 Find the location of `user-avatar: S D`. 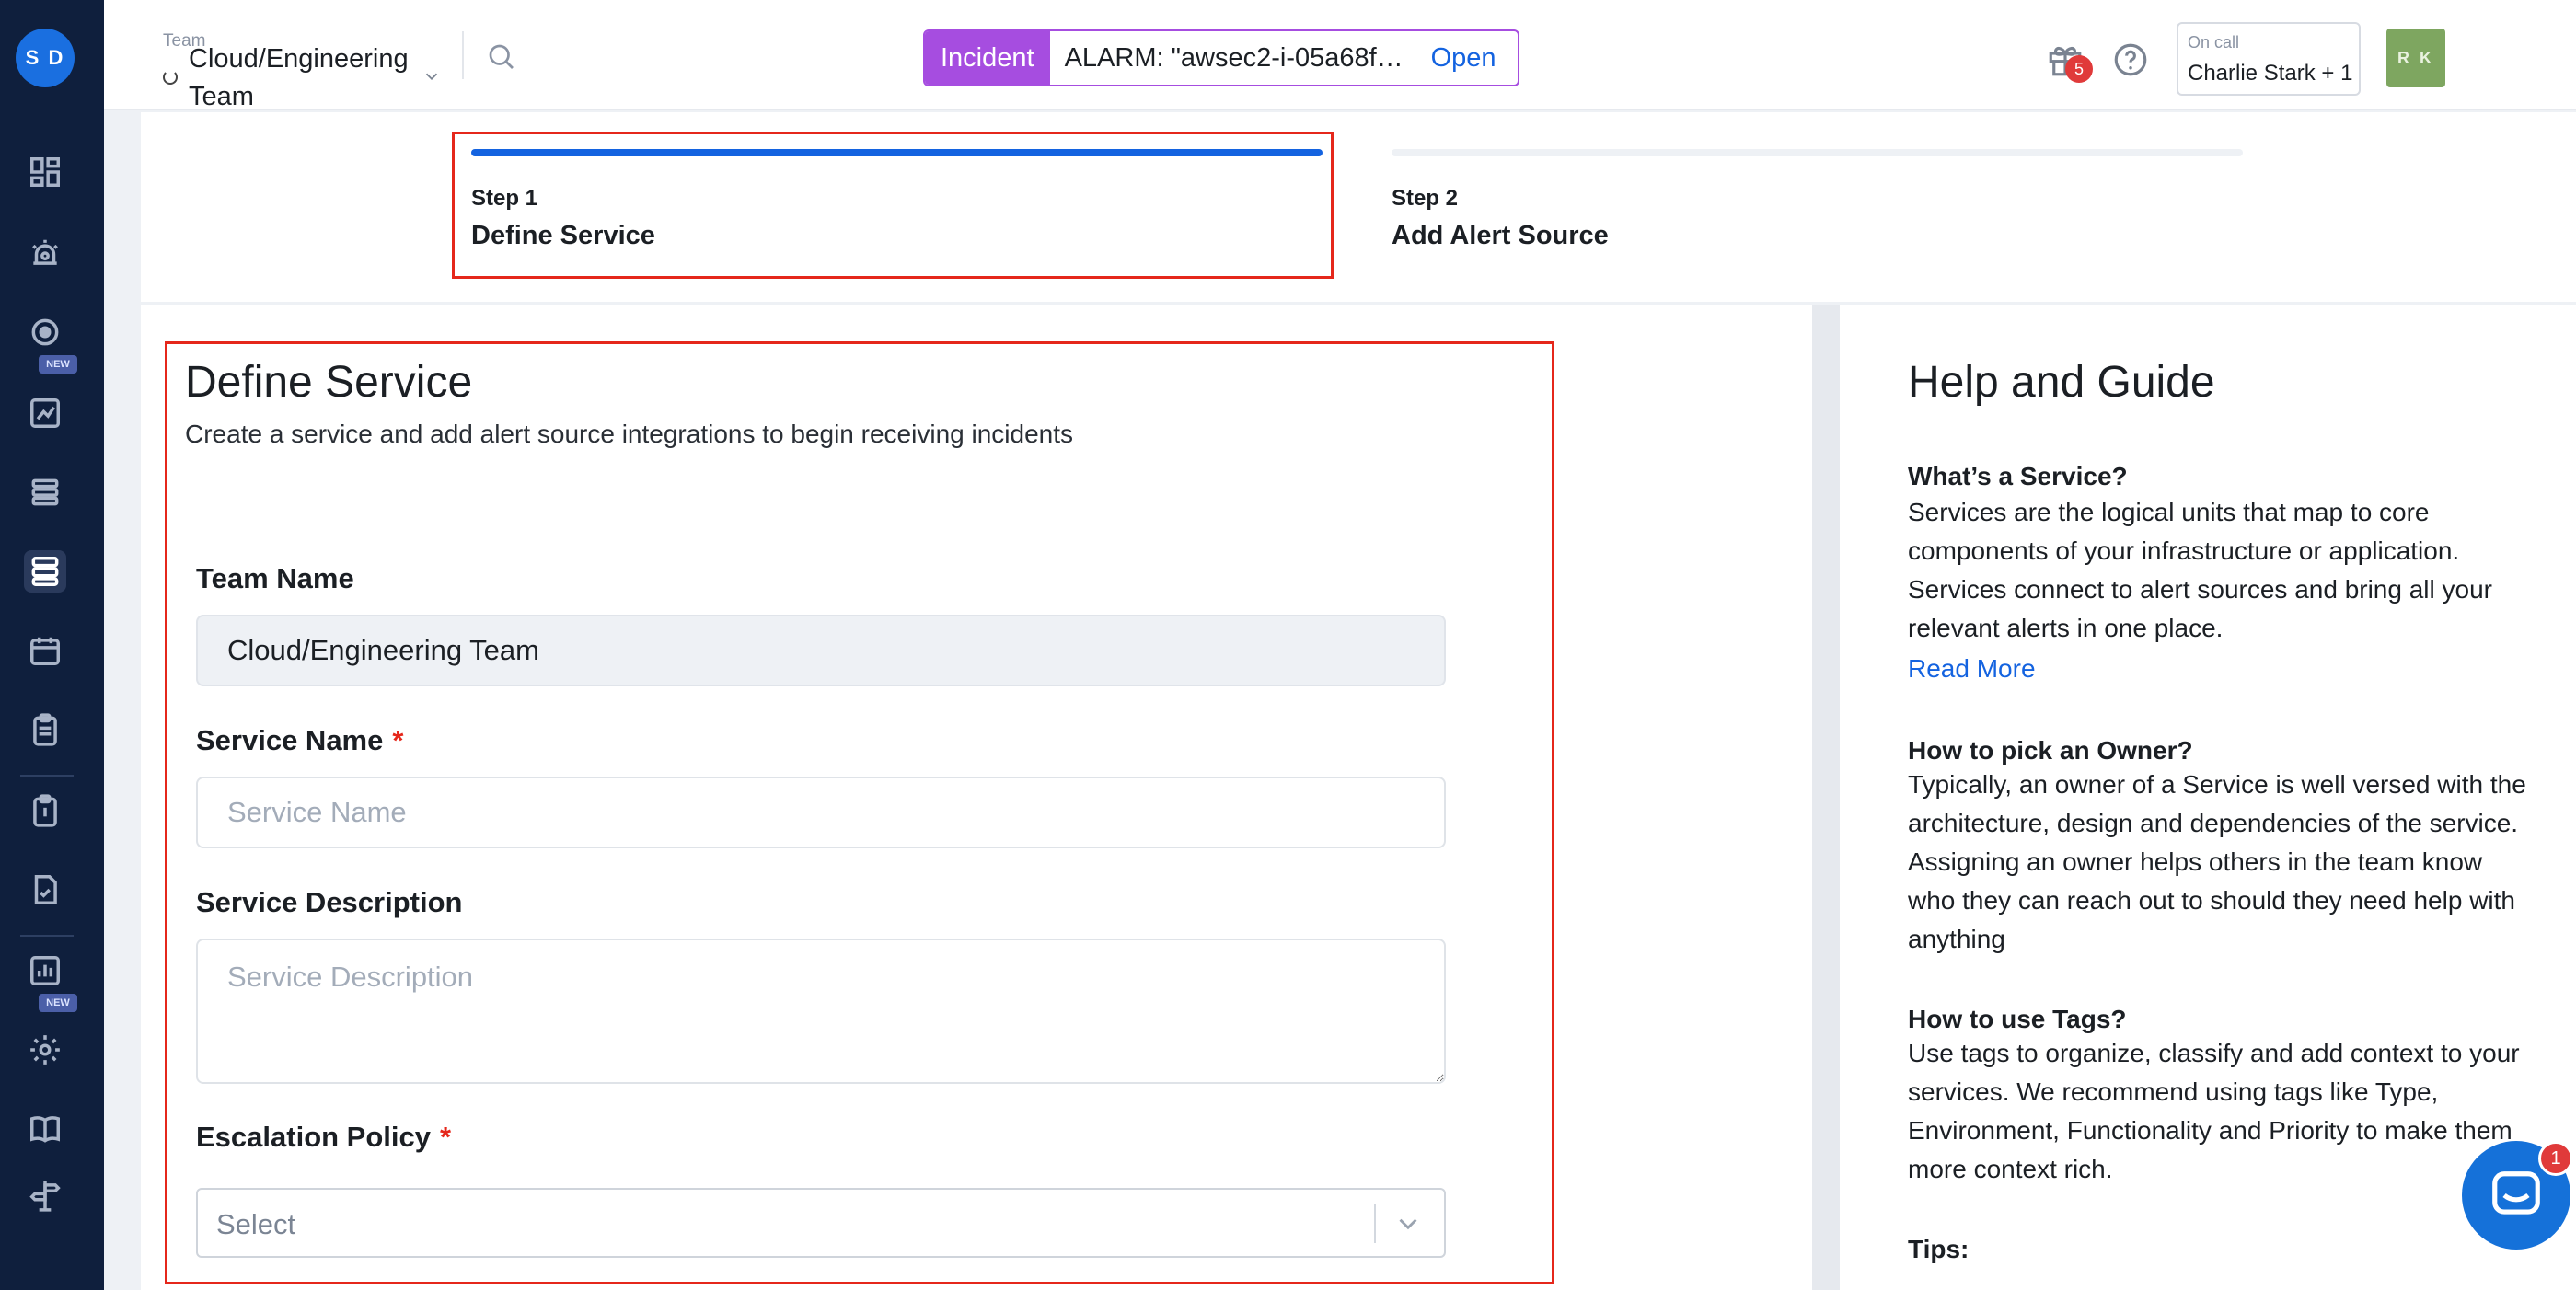

user-avatar: S D is located at coordinates (46, 58).